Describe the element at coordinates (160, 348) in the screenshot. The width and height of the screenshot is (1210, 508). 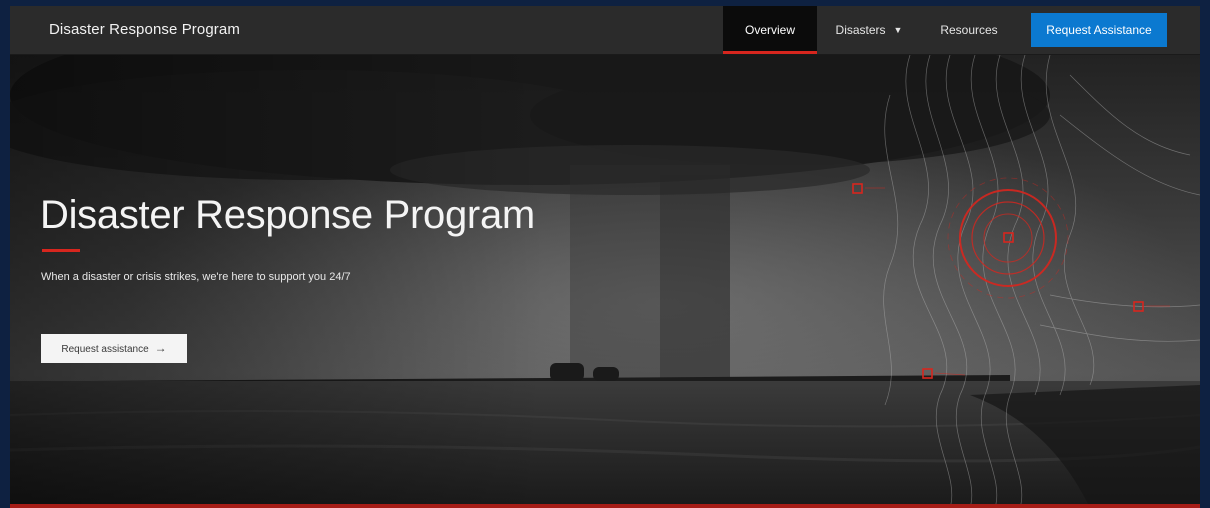
I see `arrow-right-icon: →` at that location.